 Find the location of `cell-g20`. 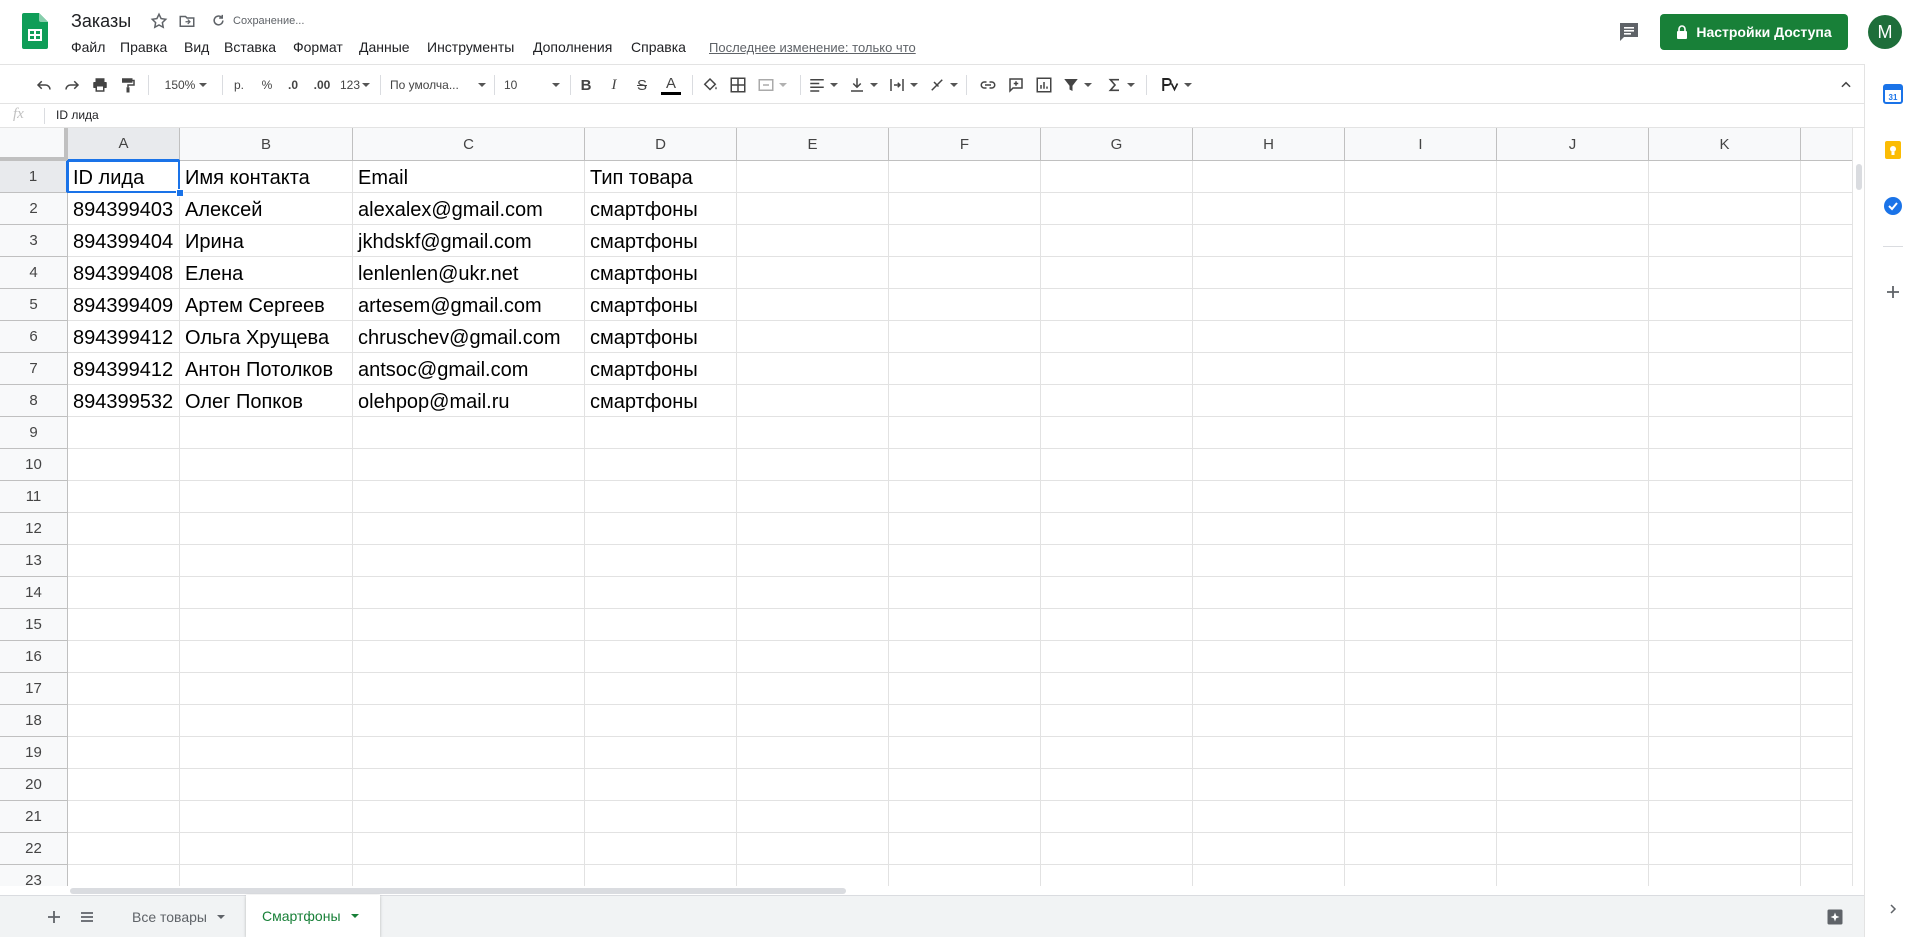

cell-g20 is located at coordinates (1117, 785).